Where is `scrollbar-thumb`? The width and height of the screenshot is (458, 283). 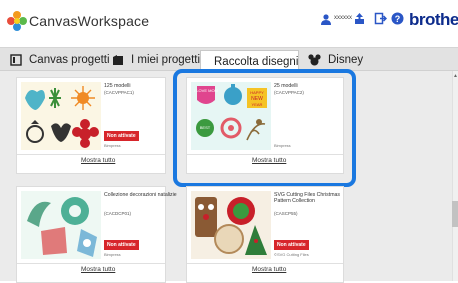 scrollbar-thumb is located at coordinates (455, 214).